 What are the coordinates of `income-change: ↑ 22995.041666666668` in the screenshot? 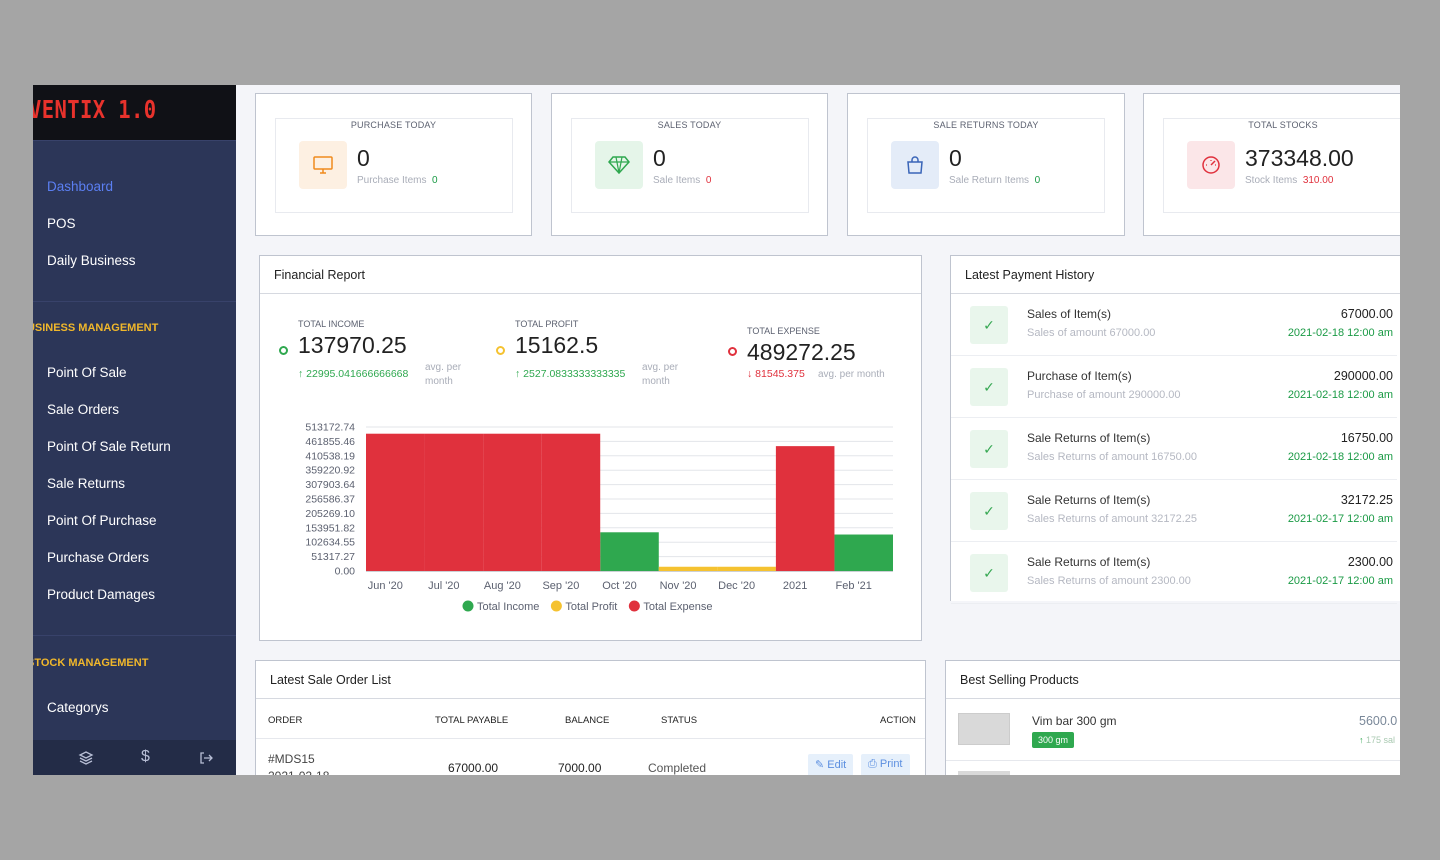 It's located at (353, 374).